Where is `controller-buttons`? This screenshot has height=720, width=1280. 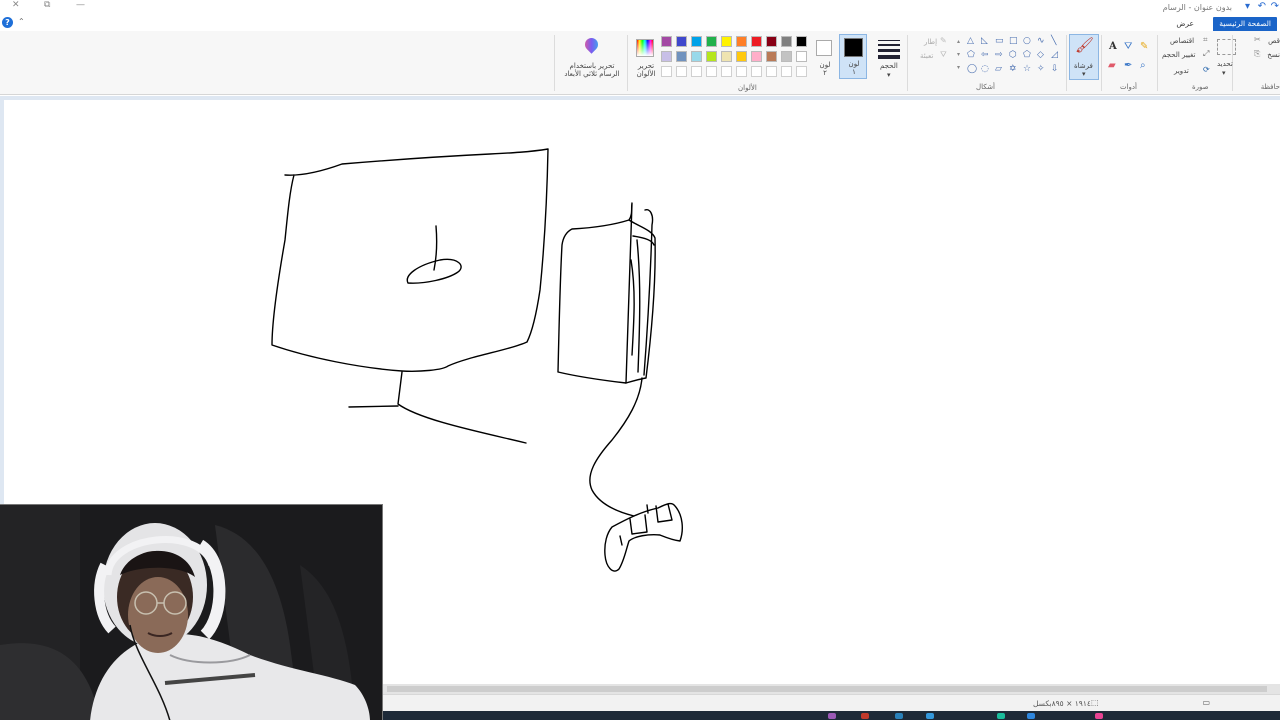 controller-buttons is located at coordinates (664, 513).